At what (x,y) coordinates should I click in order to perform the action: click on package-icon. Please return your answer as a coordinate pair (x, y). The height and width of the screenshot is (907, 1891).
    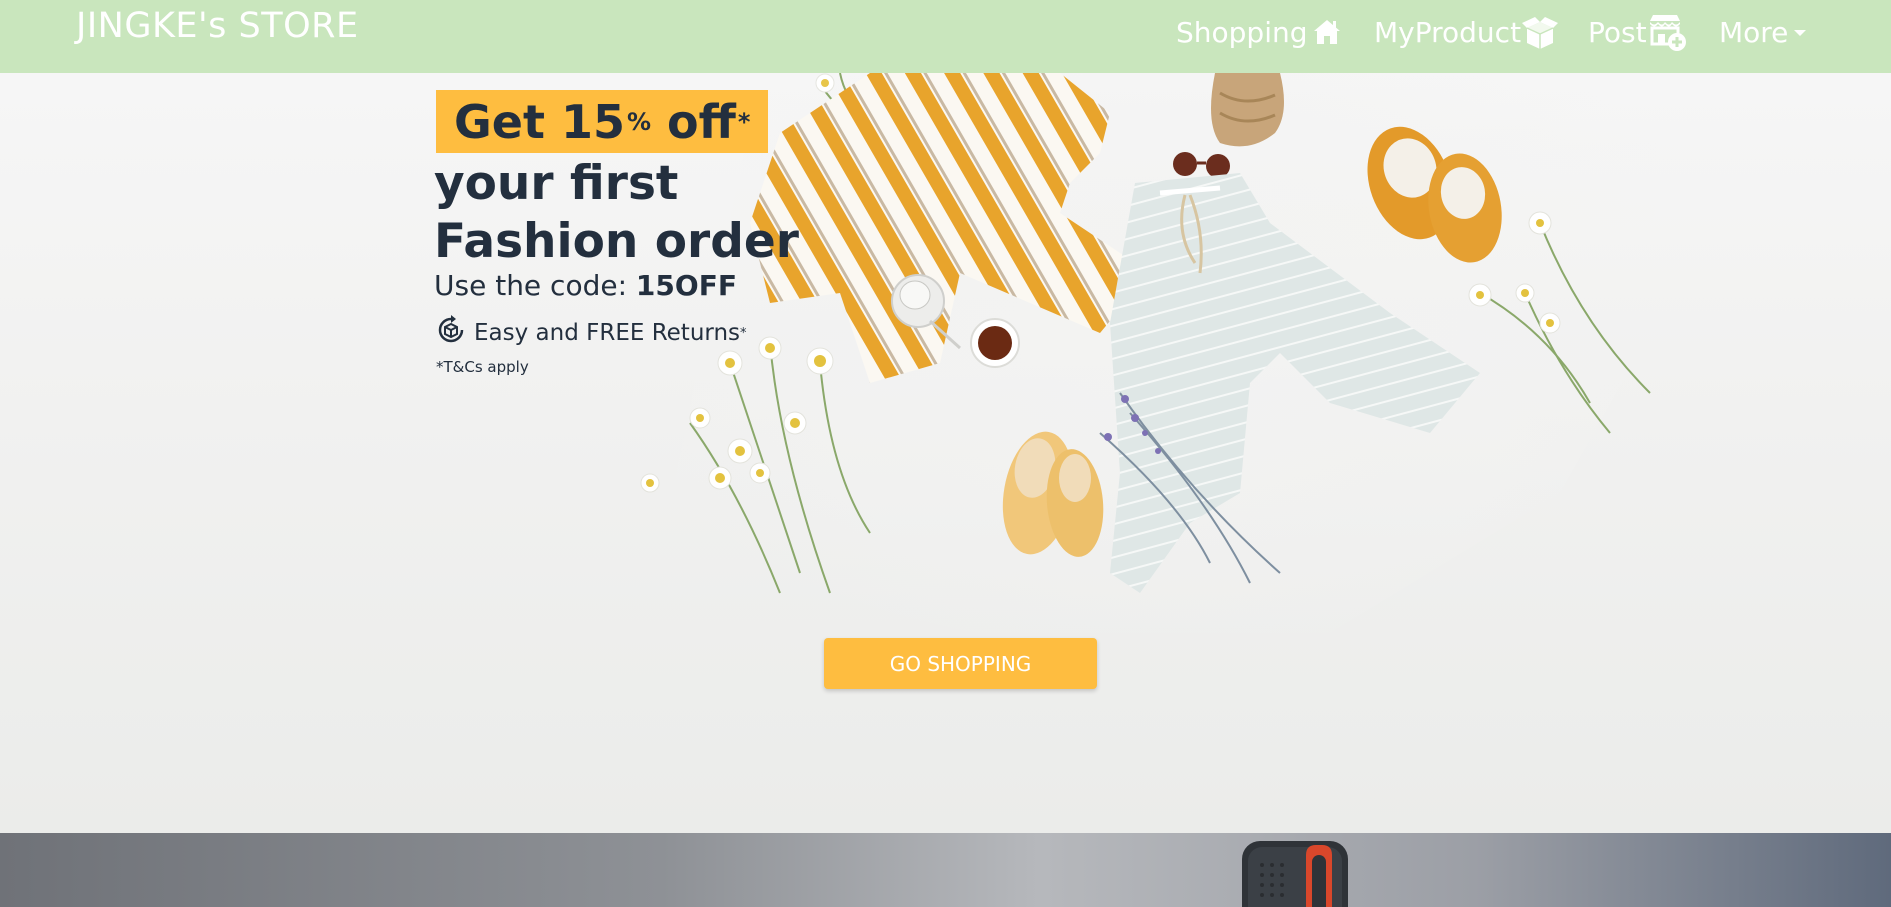
    Looking at the image, I should click on (1540, 32).